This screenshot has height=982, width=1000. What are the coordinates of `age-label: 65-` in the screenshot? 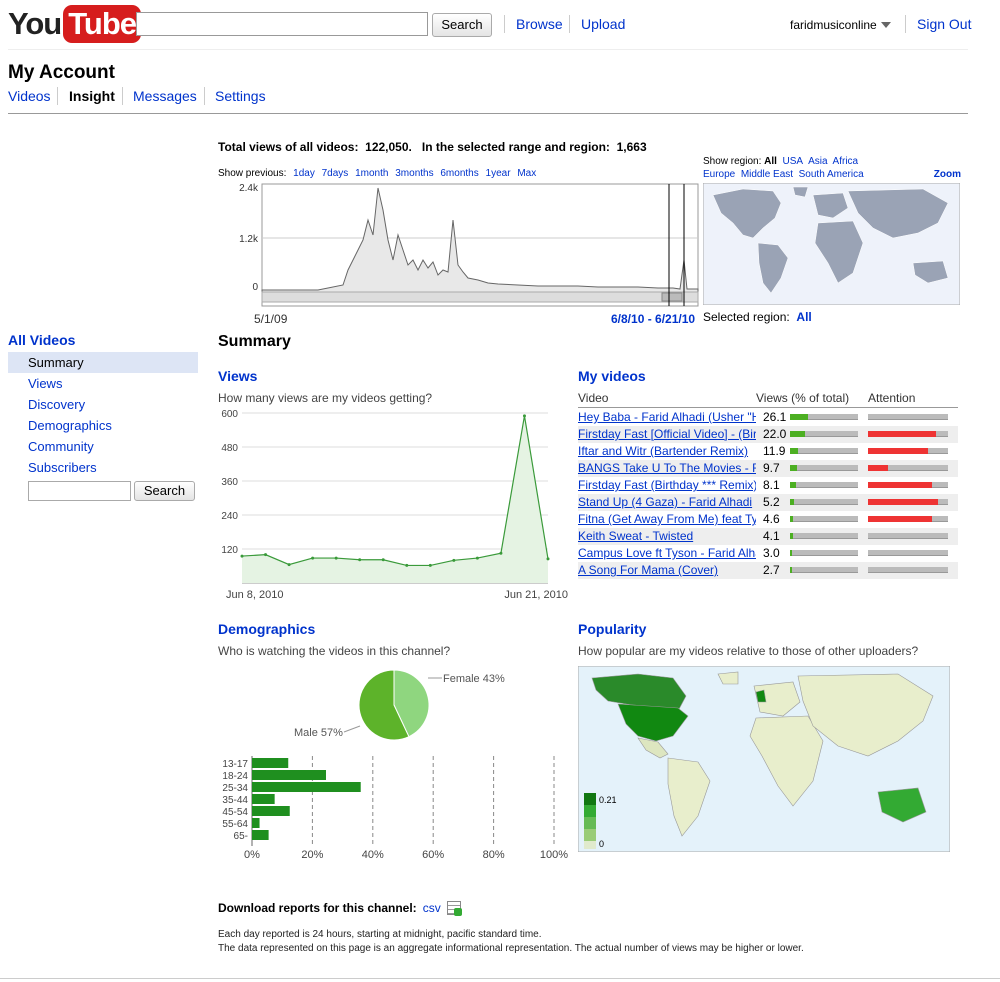 It's located at (241, 836).